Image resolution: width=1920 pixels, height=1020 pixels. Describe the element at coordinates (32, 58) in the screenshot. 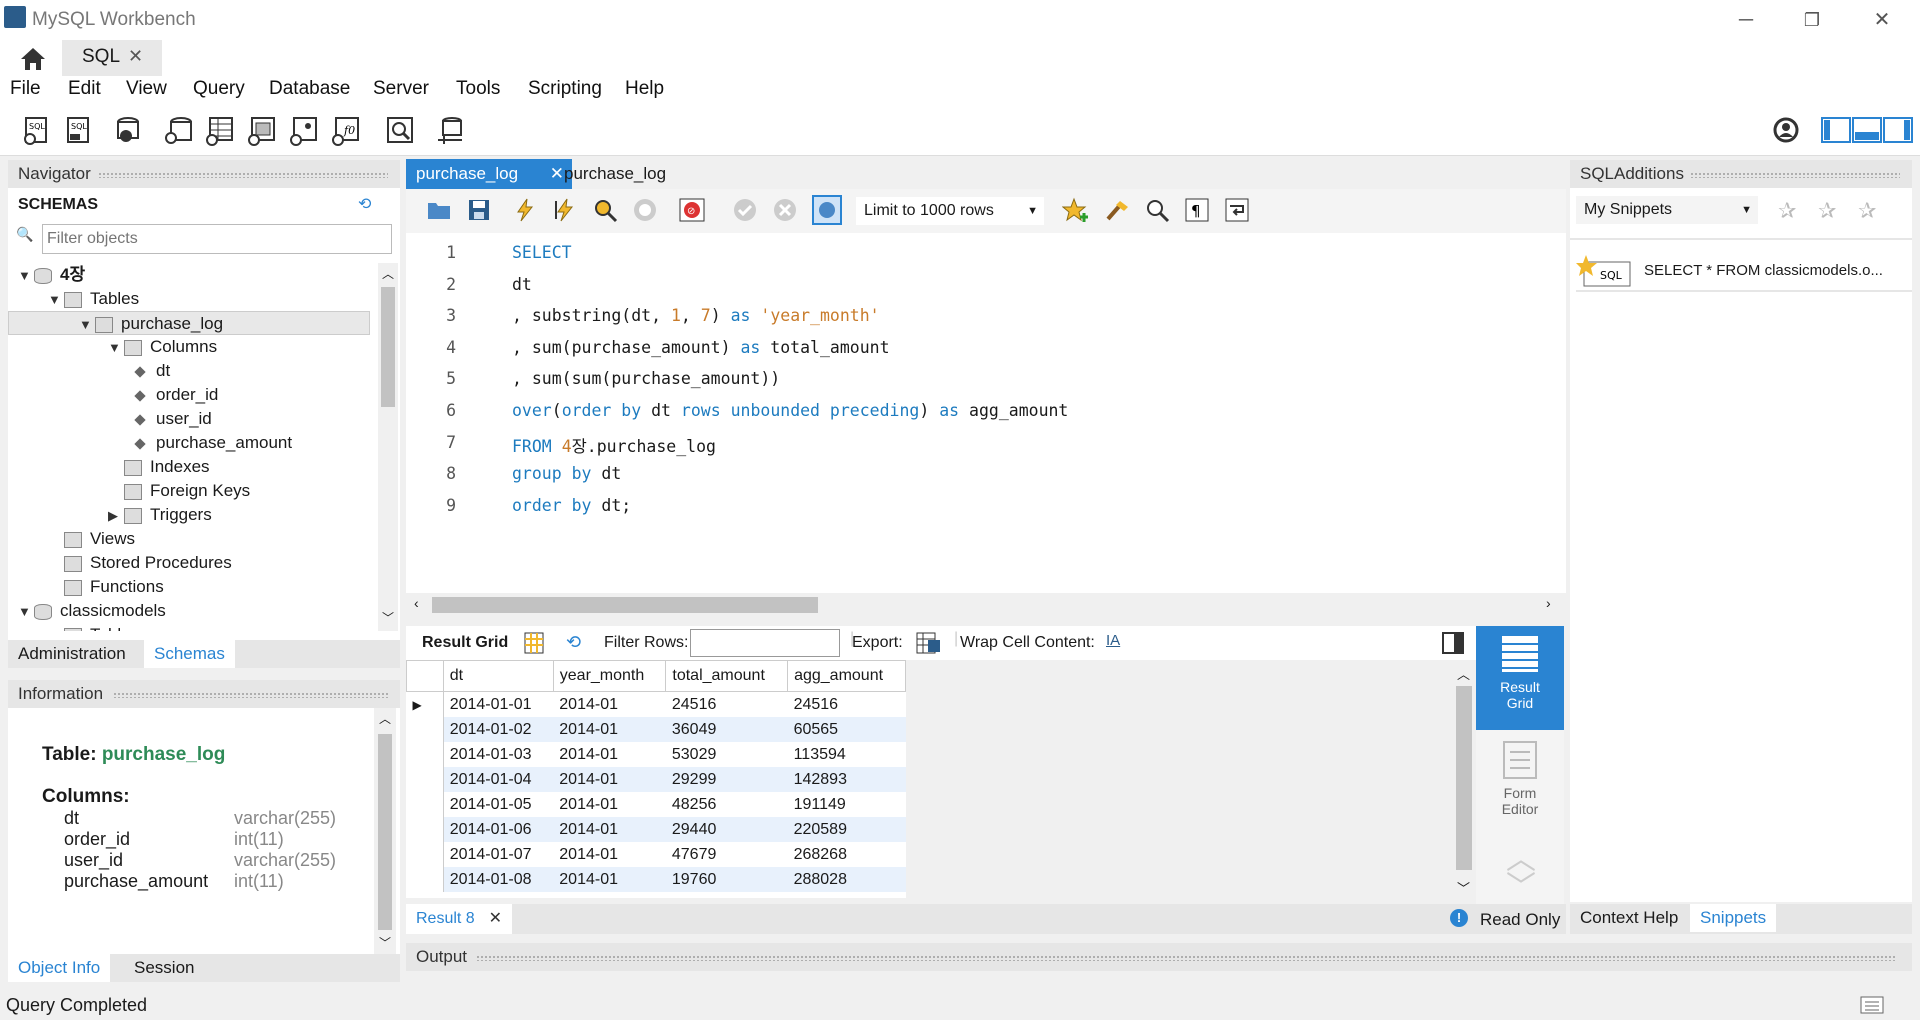

I see `home-tab` at that location.